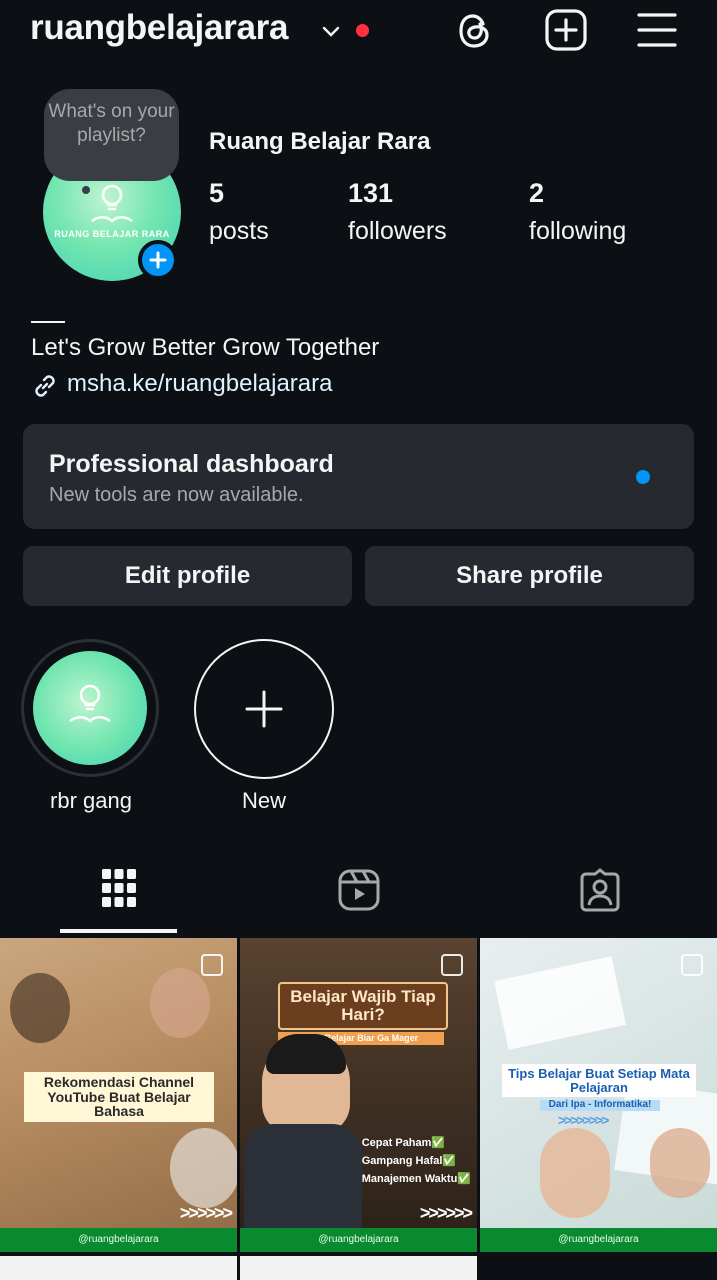  What do you see at coordinates (403, 1143) in the screenshot?
I see `post-point: Cepat Paham✅` at bounding box center [403, 1143].